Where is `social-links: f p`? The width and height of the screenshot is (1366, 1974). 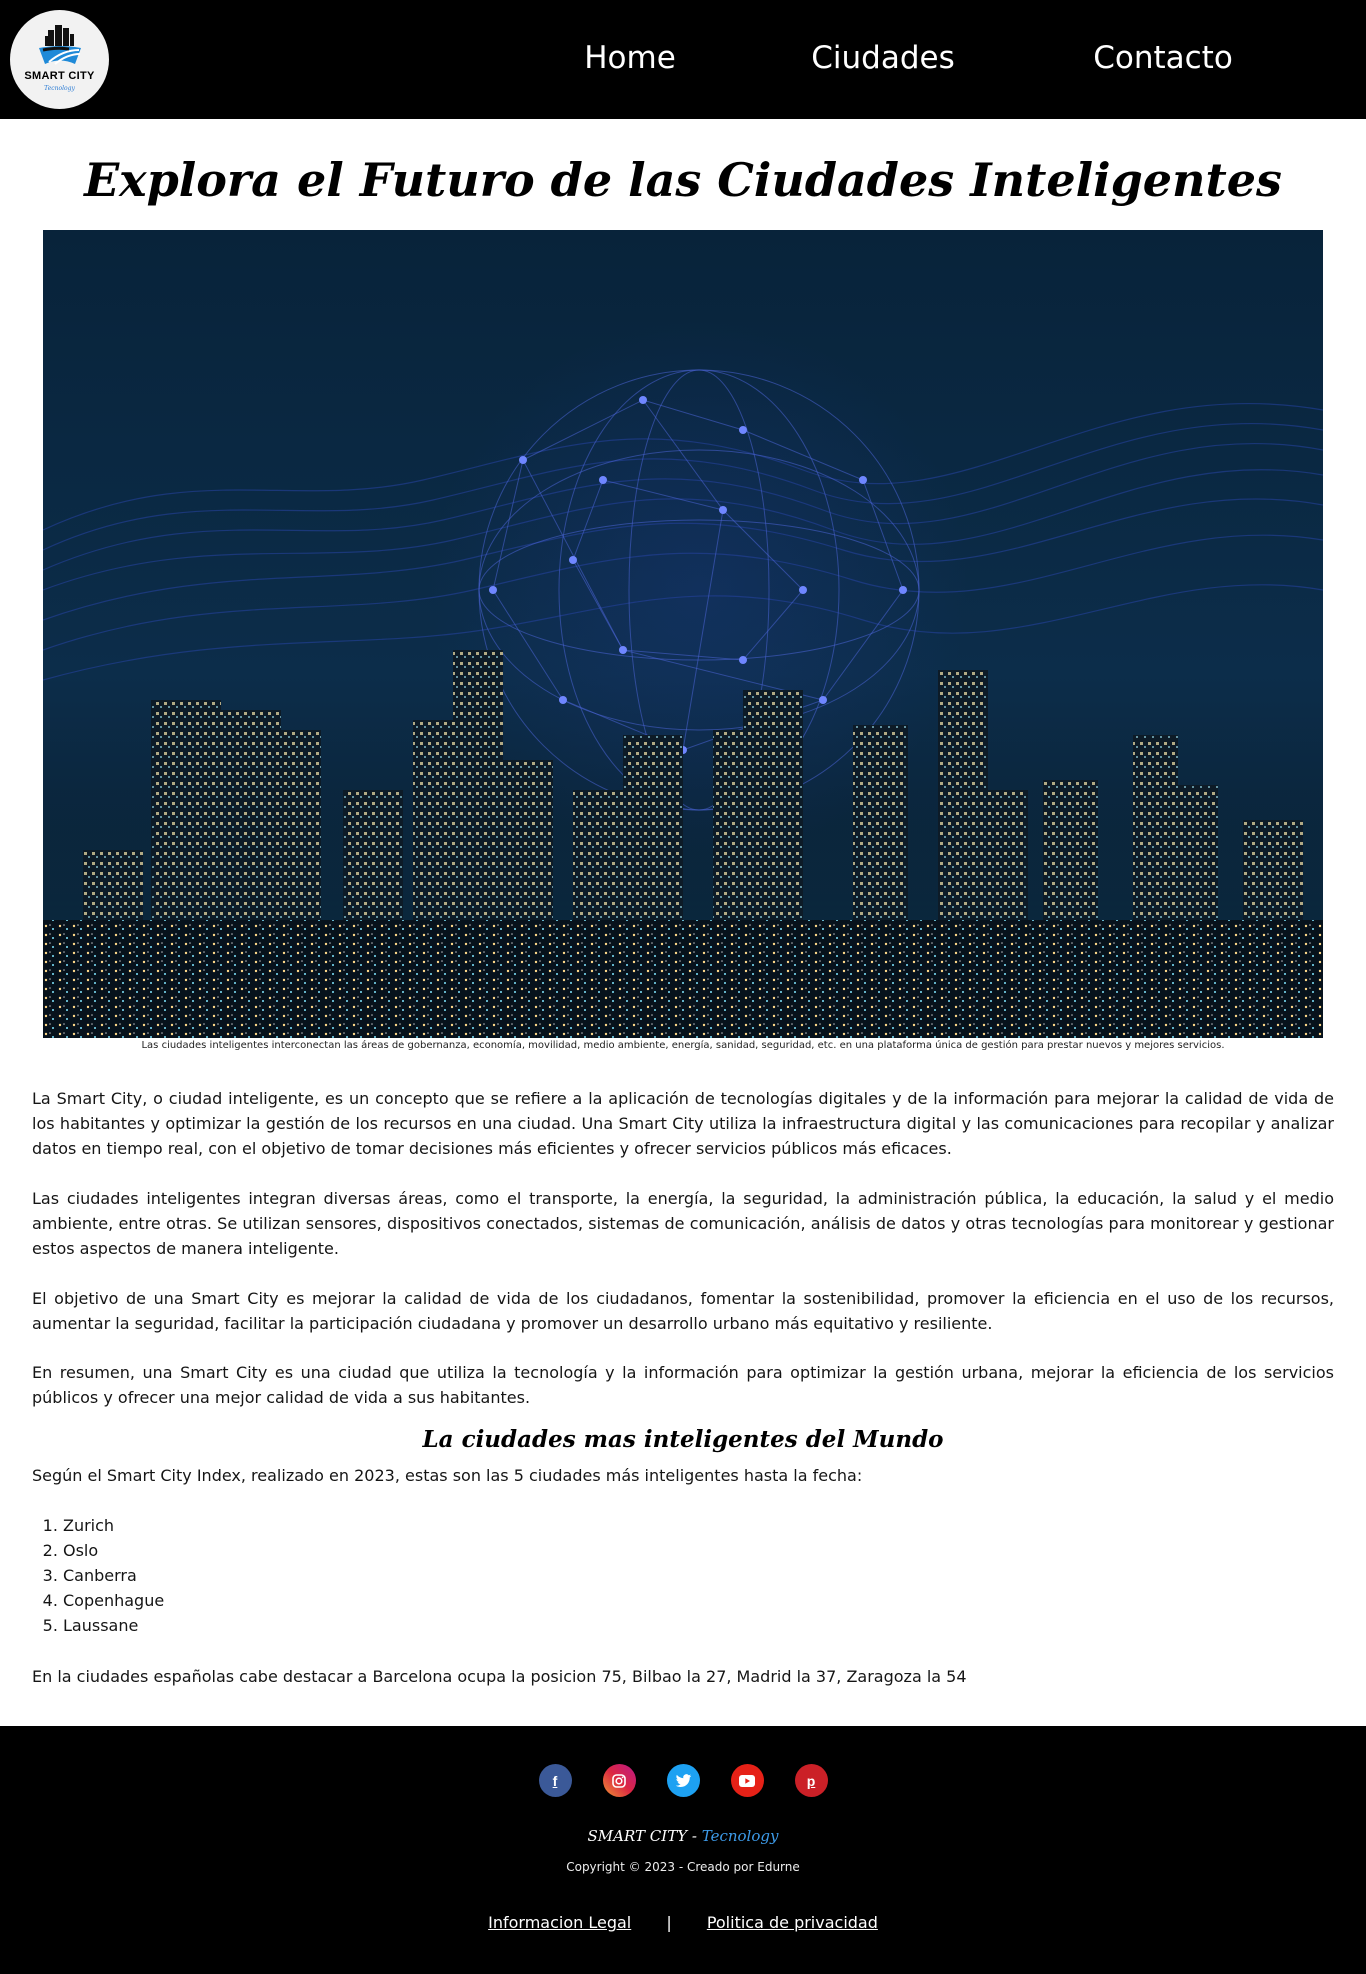 social-links: f p is located at coordinates (683, 1780).